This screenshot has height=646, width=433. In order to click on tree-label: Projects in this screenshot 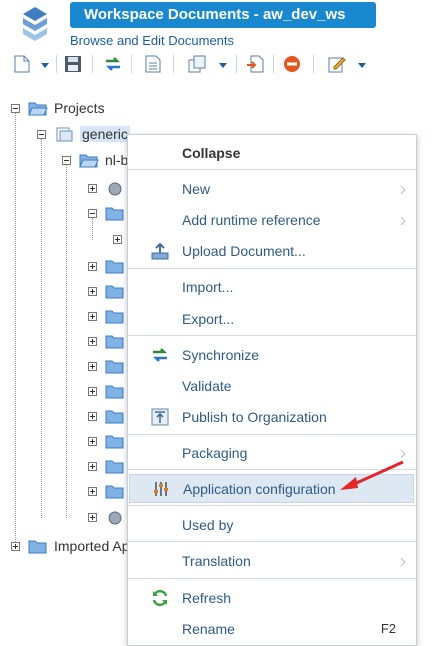, I will do `click(79, 108)`.